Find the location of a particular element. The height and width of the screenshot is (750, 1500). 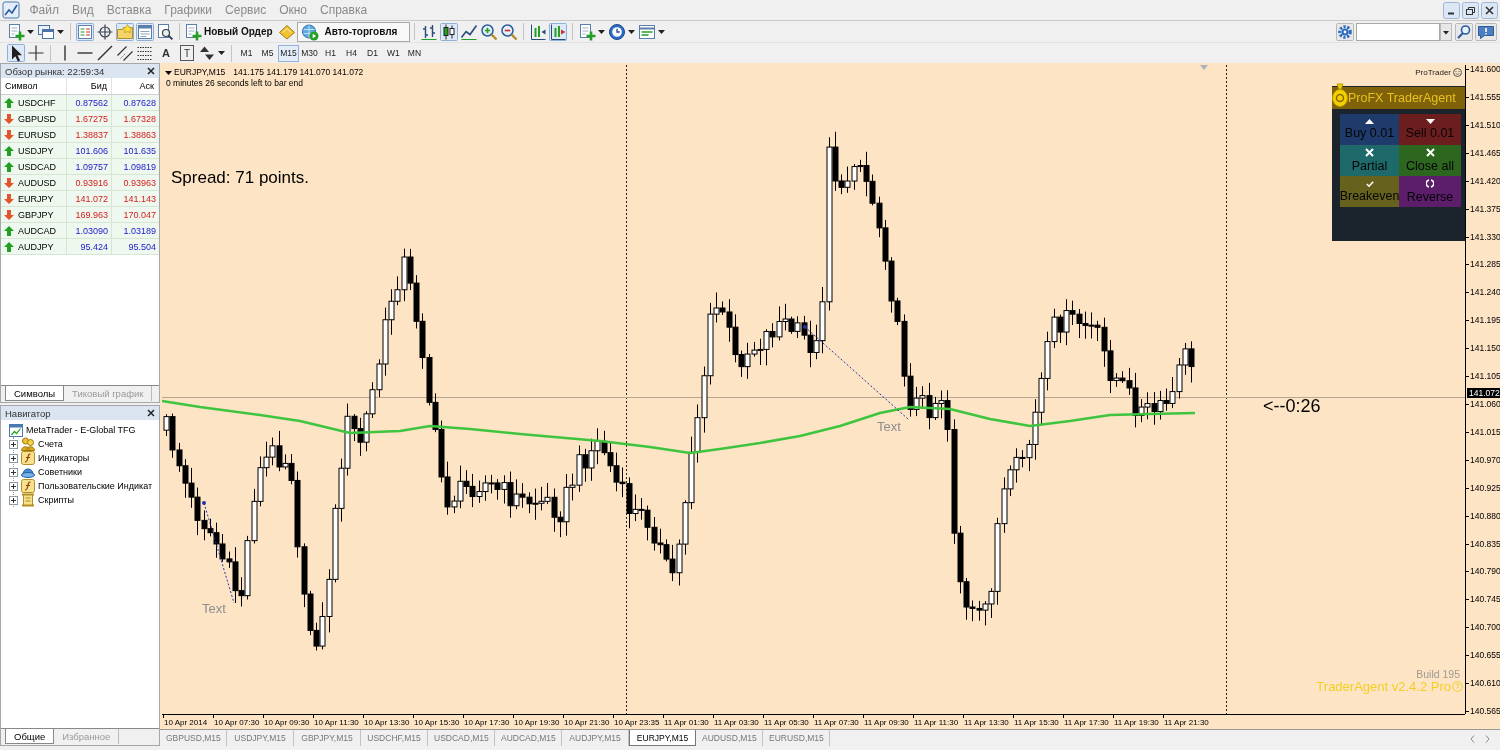

tree-item: Пользовательские Индикат is located at coordinates (95, 486).